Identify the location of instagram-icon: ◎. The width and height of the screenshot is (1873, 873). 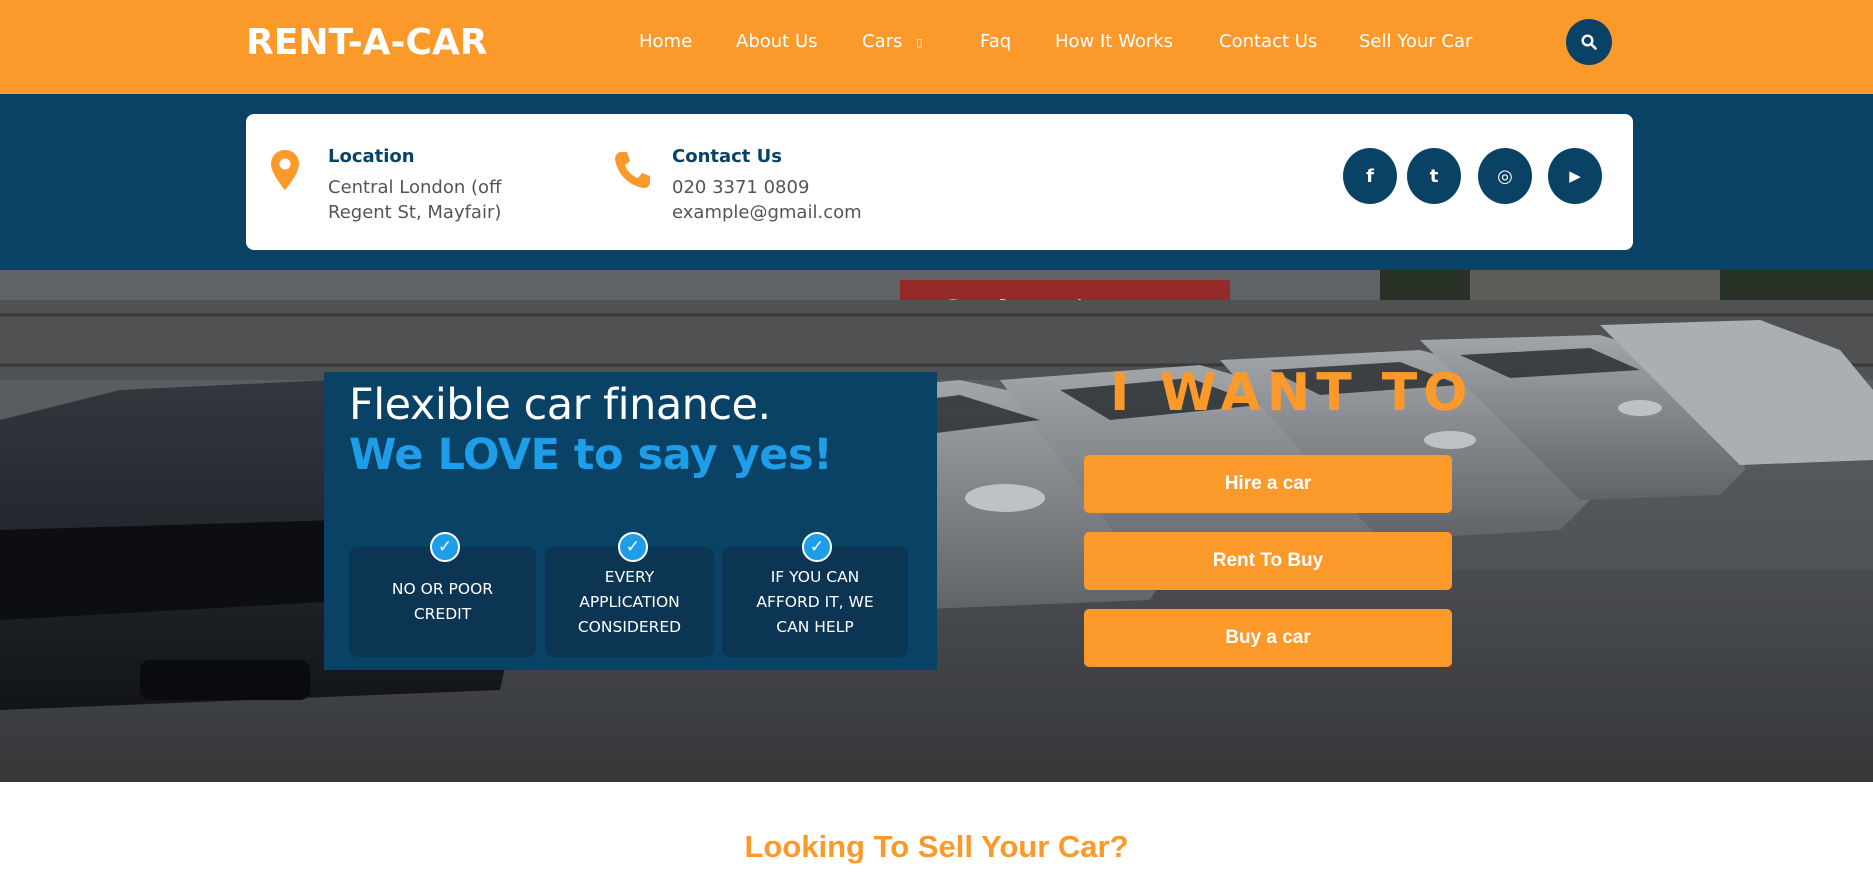
(1505, 176).